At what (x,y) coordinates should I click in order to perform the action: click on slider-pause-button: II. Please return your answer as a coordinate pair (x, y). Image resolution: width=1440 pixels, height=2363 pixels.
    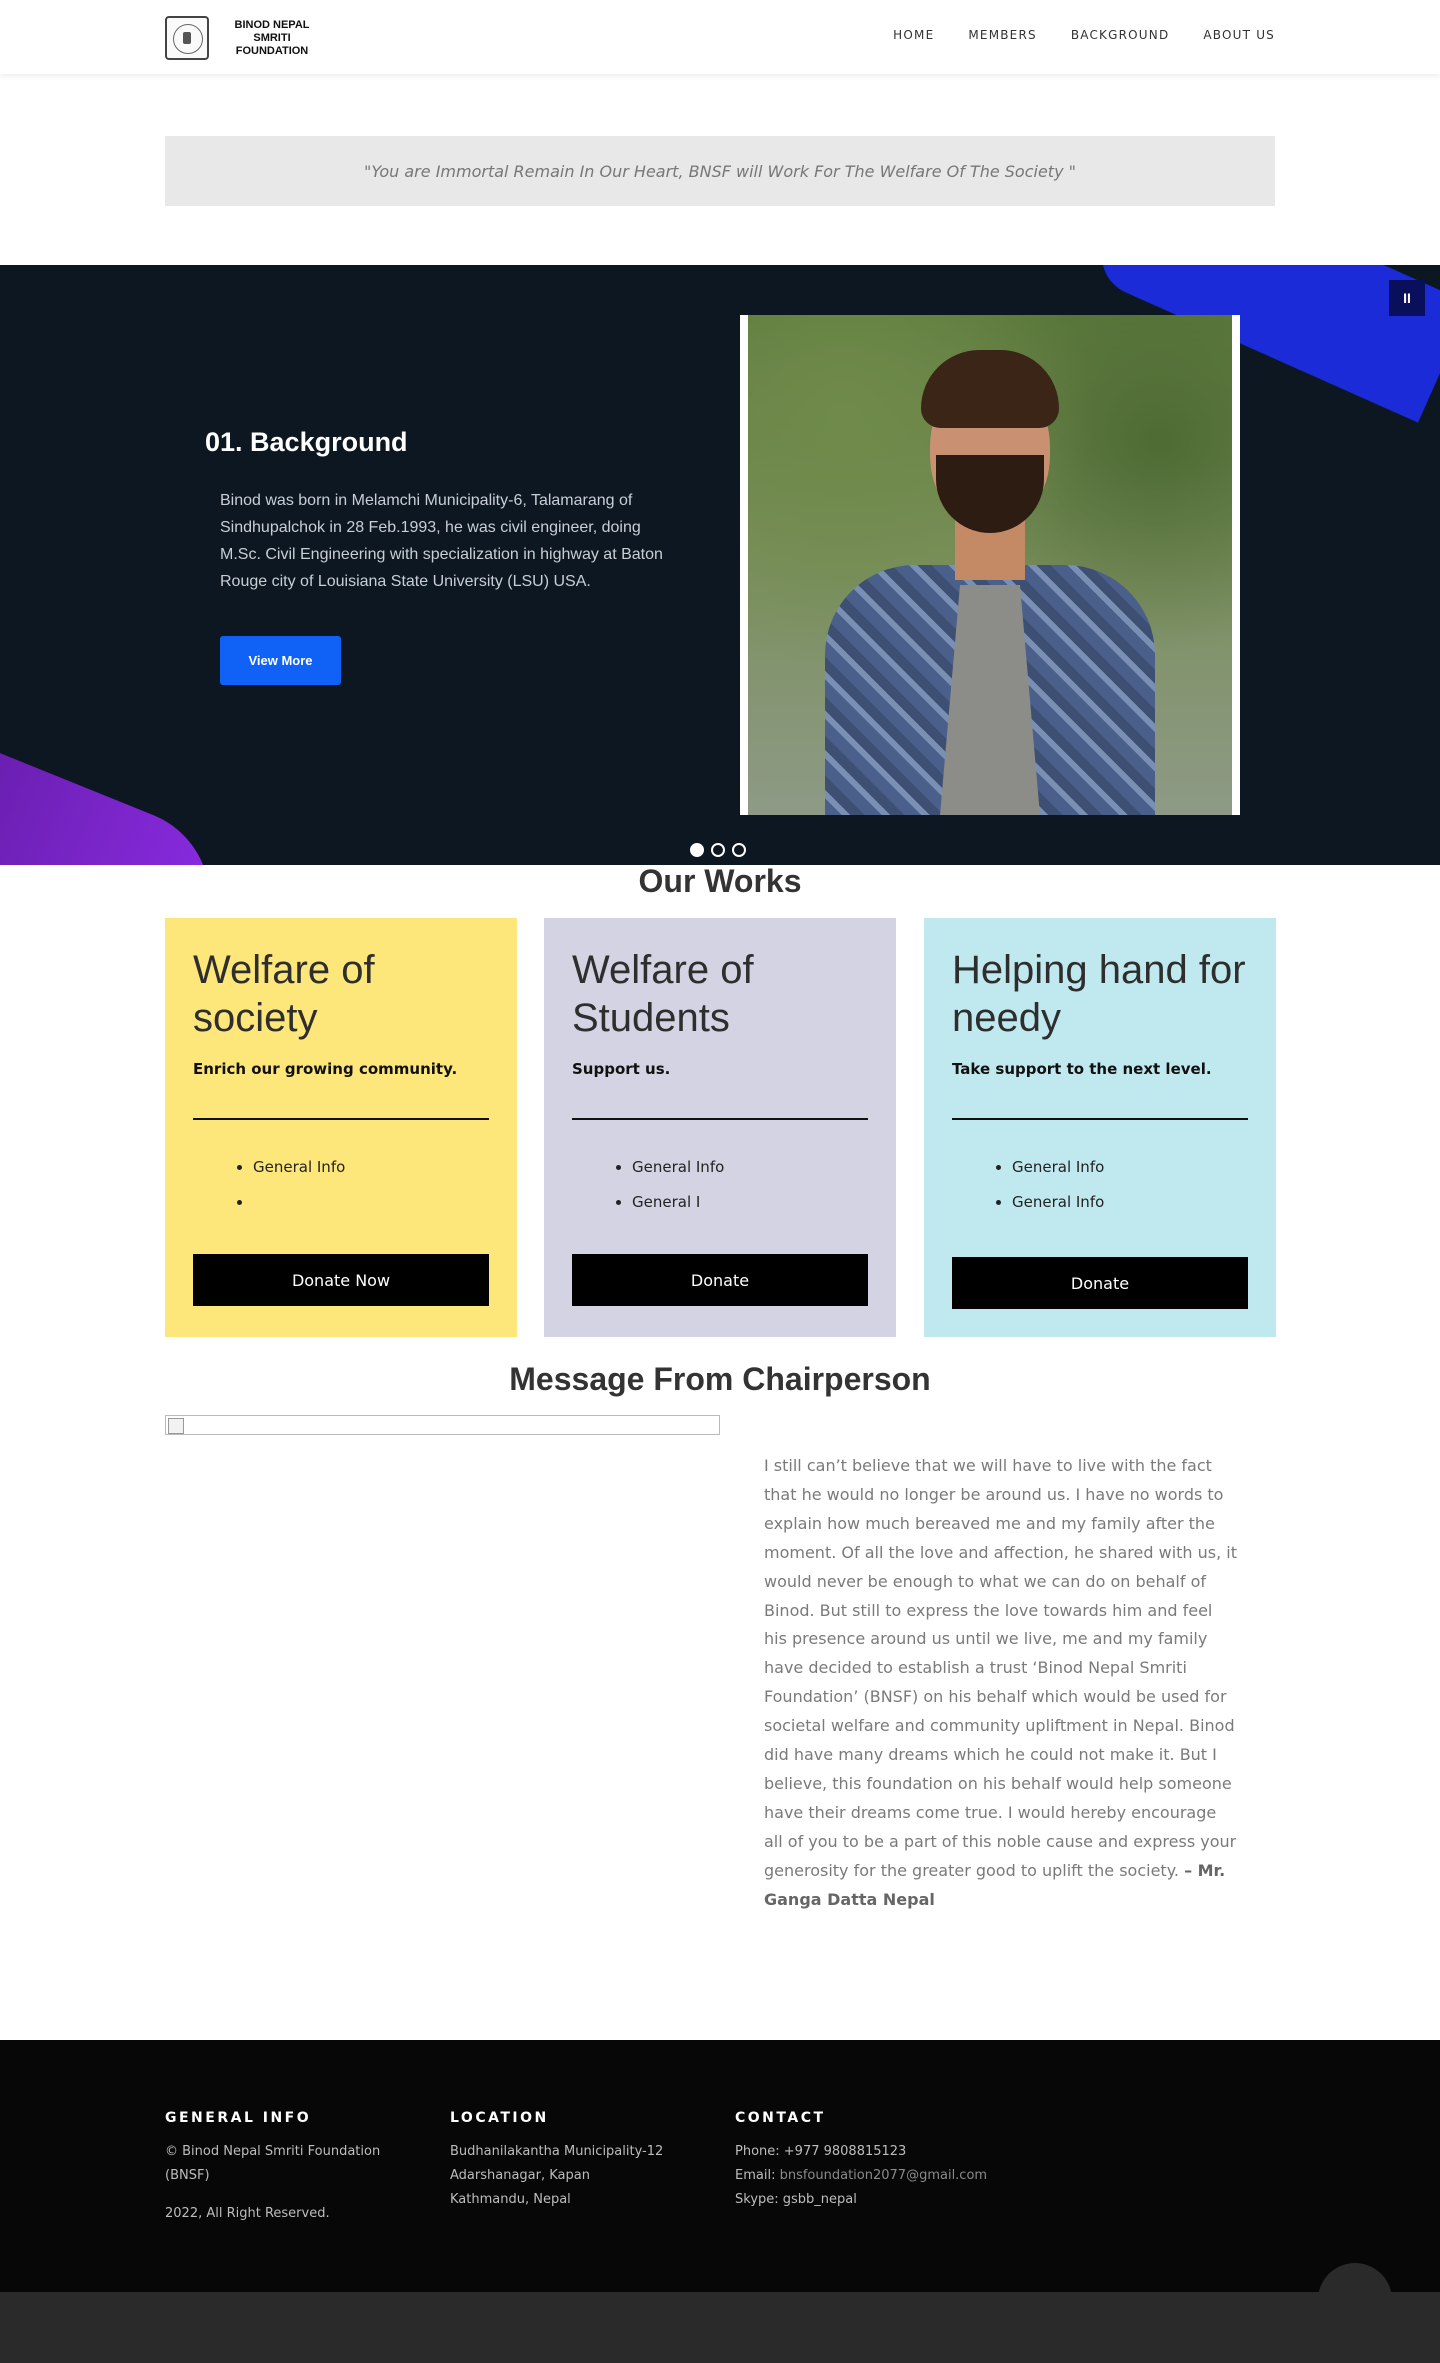
    Looking at the image, I should click on (1407, 298).